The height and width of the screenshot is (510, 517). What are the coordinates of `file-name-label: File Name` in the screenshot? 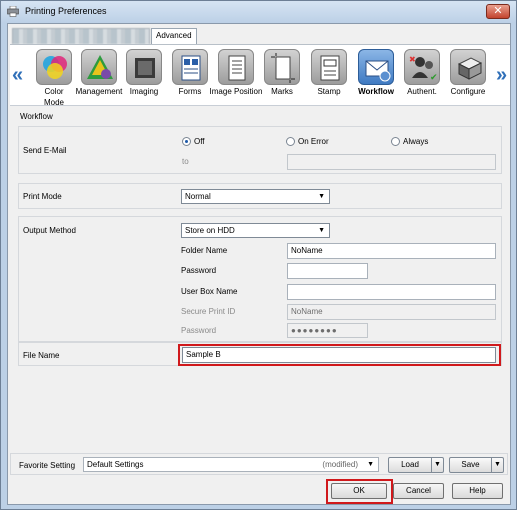 It's located at (41, 355).